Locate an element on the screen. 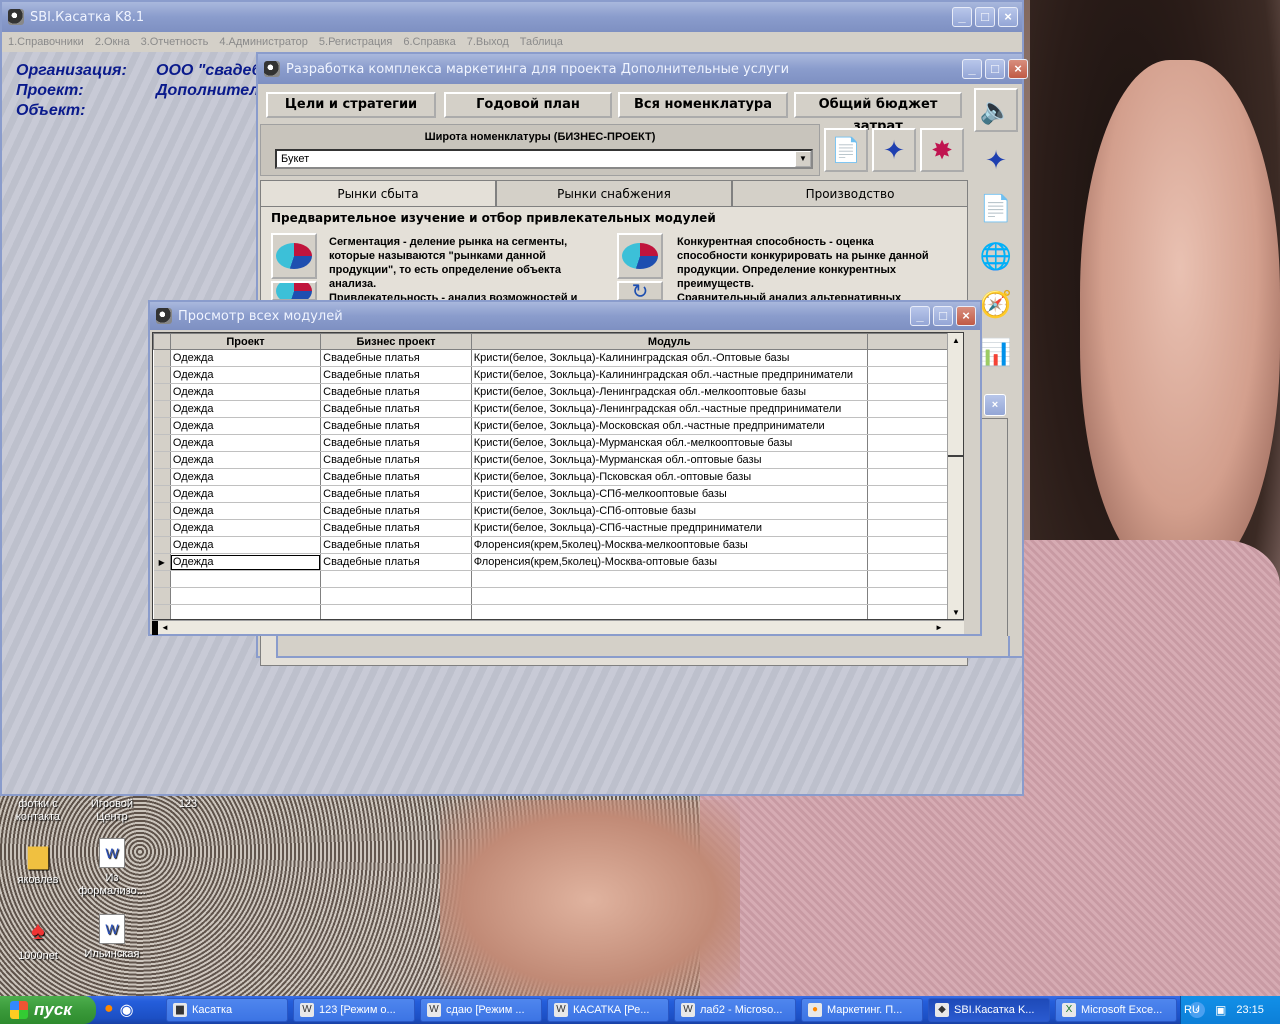 Image resolution: width=1280 pixels, height=1024 pixels. stars-button: ✦ is located at coordinates (894, 150).